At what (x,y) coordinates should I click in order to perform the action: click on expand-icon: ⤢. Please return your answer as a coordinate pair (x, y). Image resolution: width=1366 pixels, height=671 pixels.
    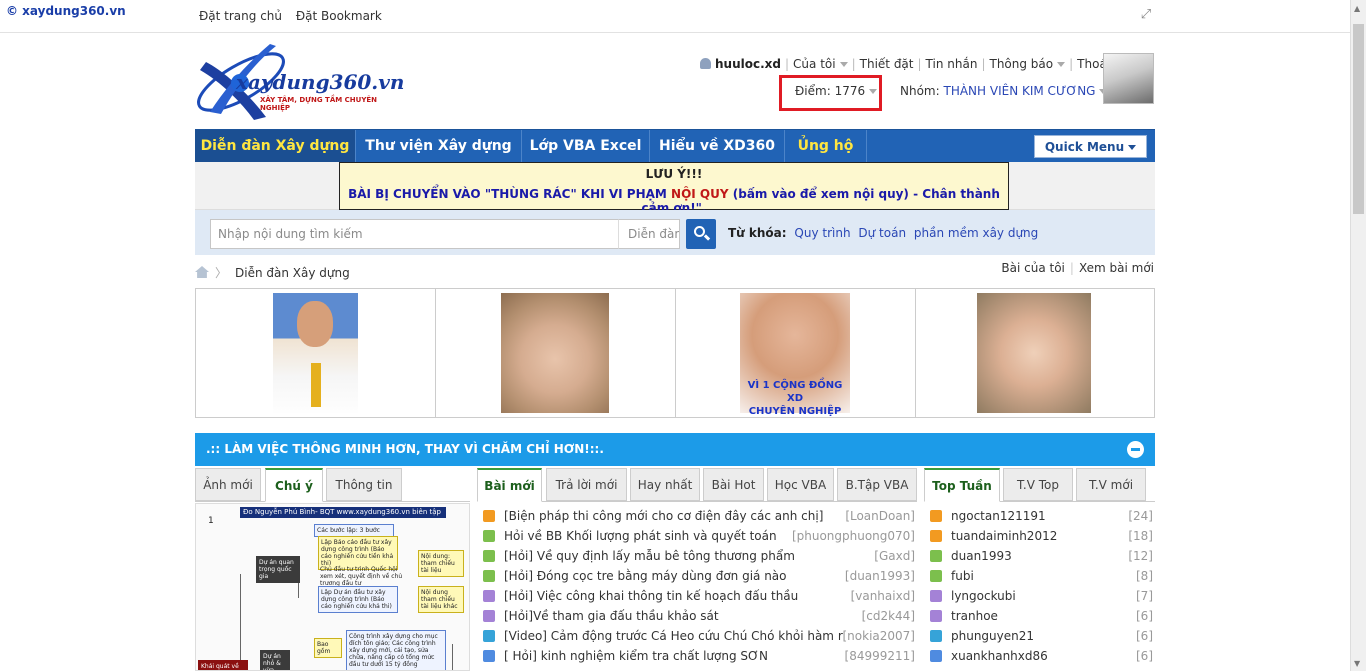
    Looking at the image, I should click on (1146, 15).